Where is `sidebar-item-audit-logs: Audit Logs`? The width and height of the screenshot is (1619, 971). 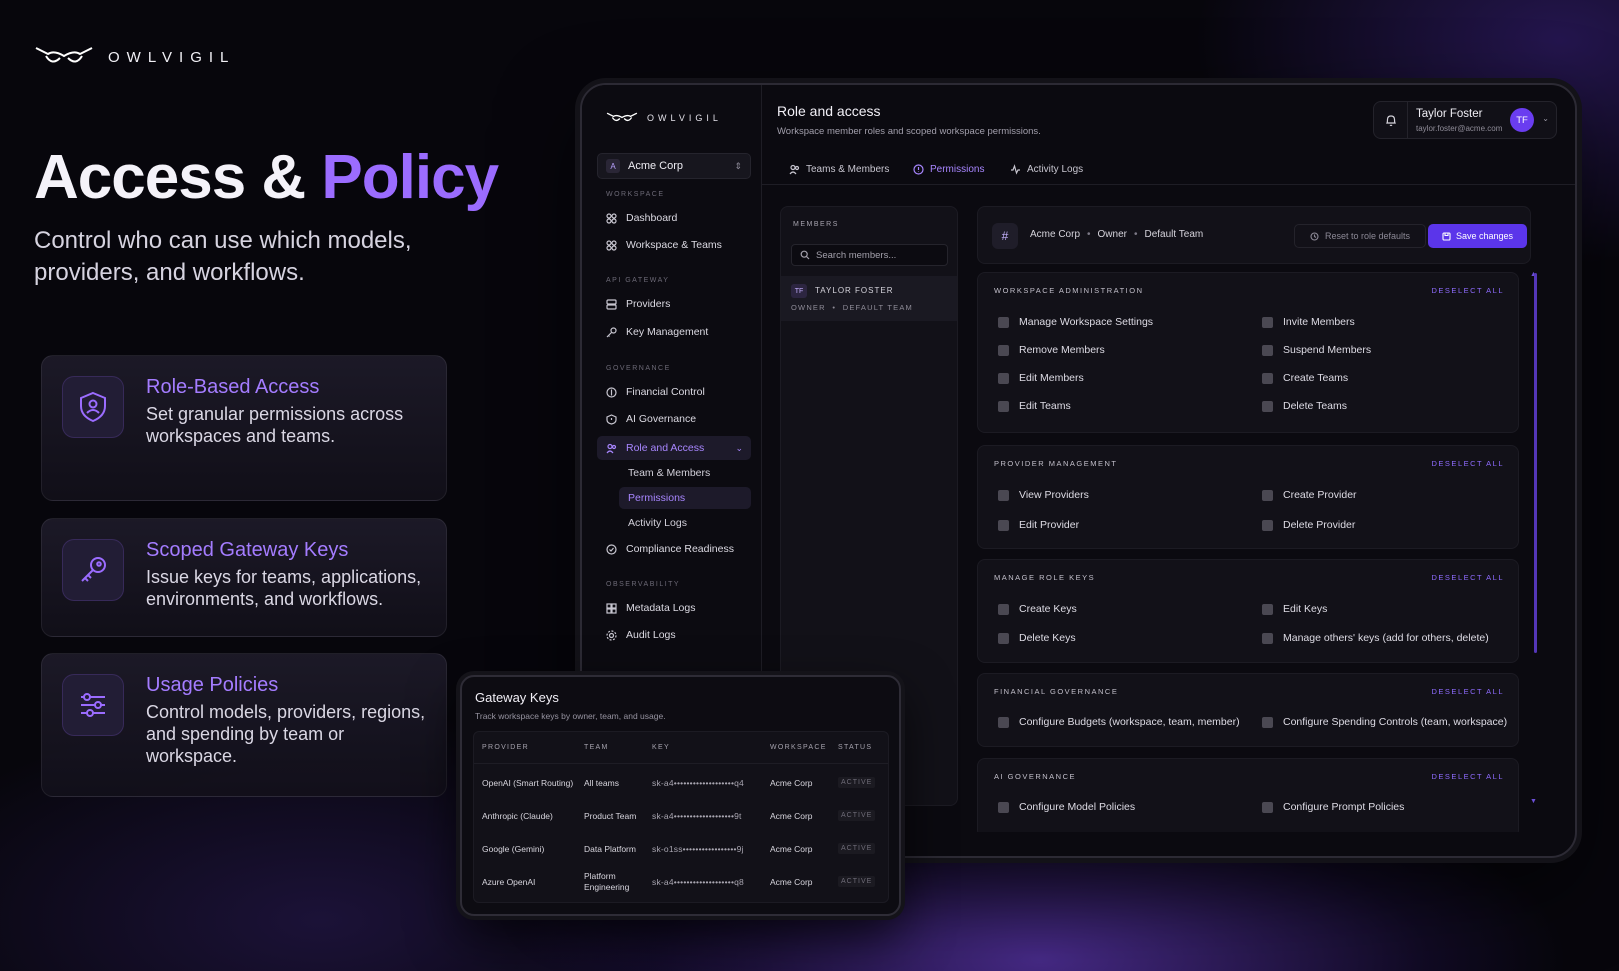
sidebar-item-audit-logs: Audit Logs is located at coordinates (674, 635).